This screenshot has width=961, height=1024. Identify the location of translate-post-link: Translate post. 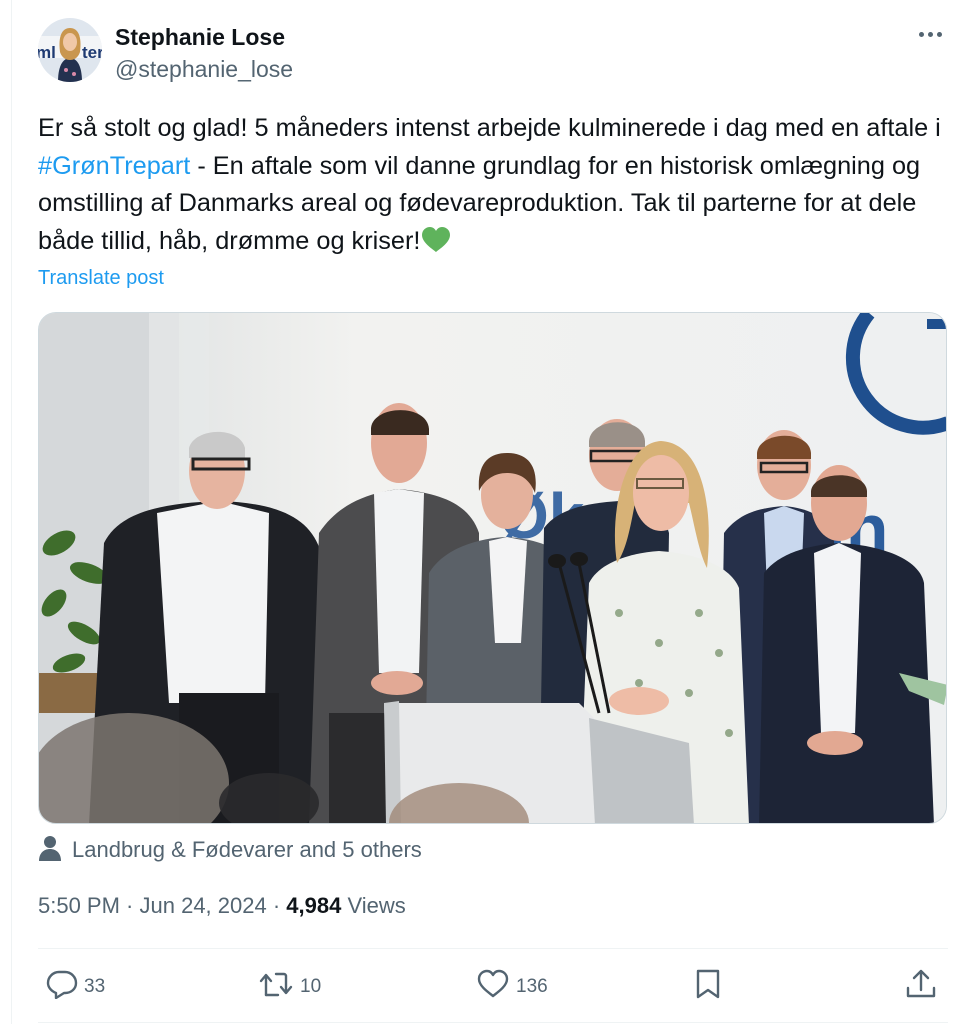
(101, 278).